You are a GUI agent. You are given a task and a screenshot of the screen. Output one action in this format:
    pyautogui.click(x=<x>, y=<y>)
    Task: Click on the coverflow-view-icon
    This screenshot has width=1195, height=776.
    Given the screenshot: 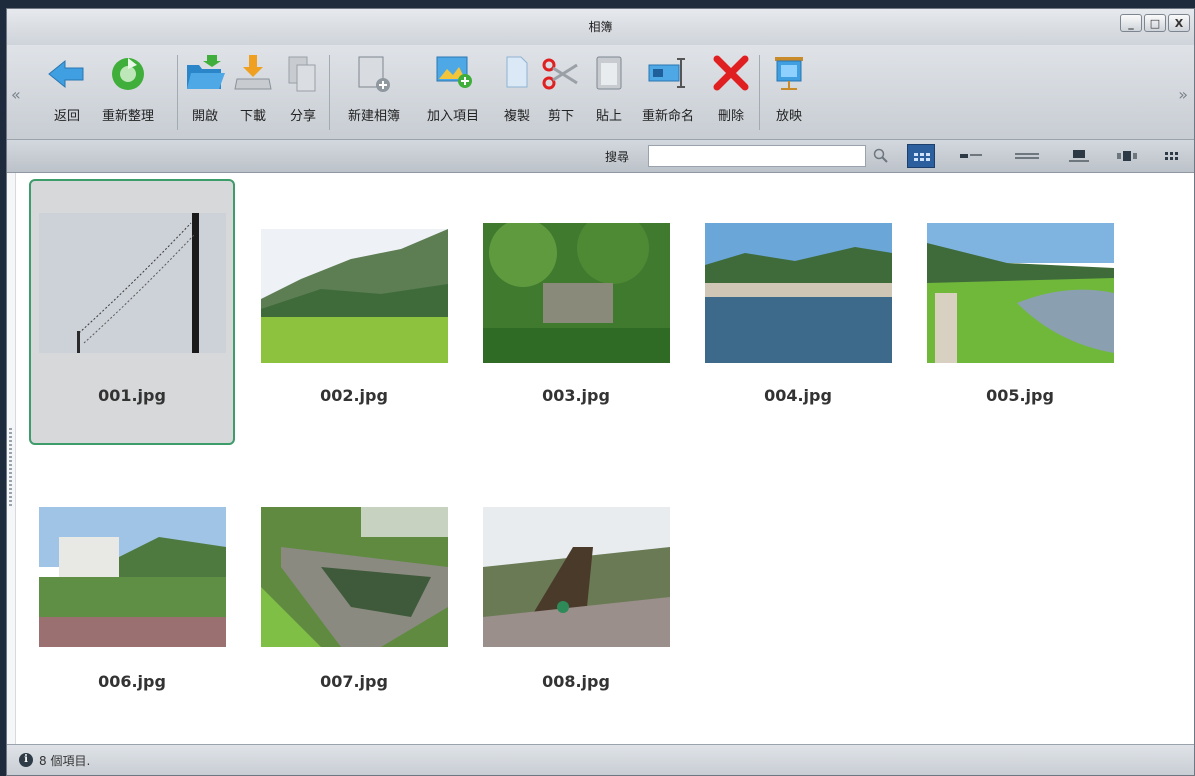 What is the action you would take?
    pyautogui.click(x=1127, y=156)
    